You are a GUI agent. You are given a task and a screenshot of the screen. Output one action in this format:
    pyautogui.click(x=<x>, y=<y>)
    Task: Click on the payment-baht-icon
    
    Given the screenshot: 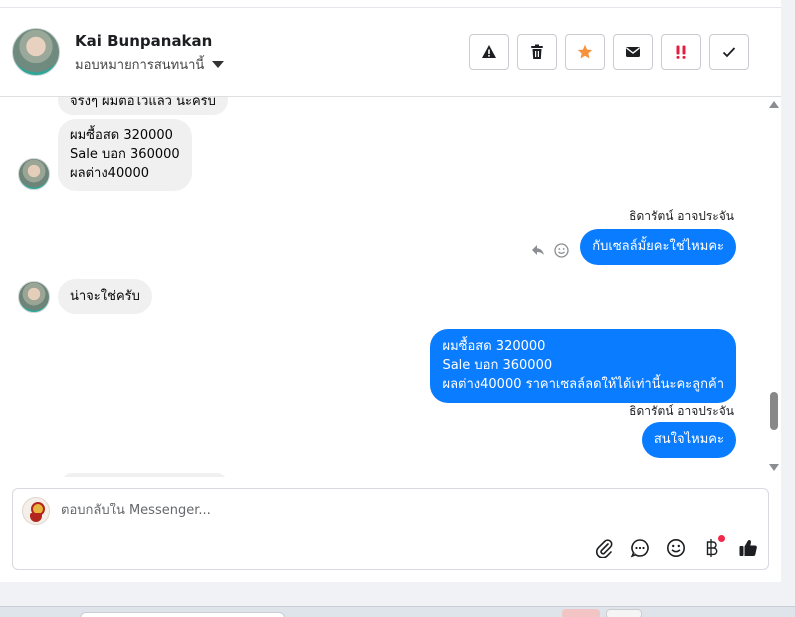 What is the action you would take?
    pyautogui.click(x=712, y=548)
    